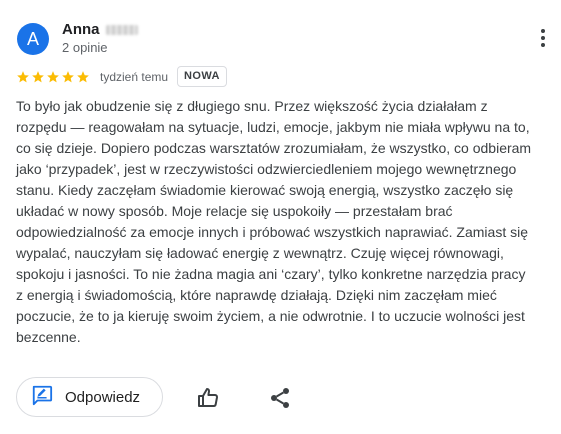 The image size is (561, 434). I want to click on reviewer-name: Anna, so click(81, 29).